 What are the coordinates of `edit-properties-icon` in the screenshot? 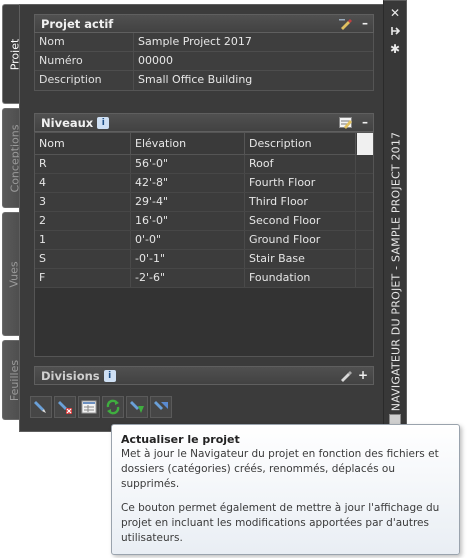 It's located at (40, 407).